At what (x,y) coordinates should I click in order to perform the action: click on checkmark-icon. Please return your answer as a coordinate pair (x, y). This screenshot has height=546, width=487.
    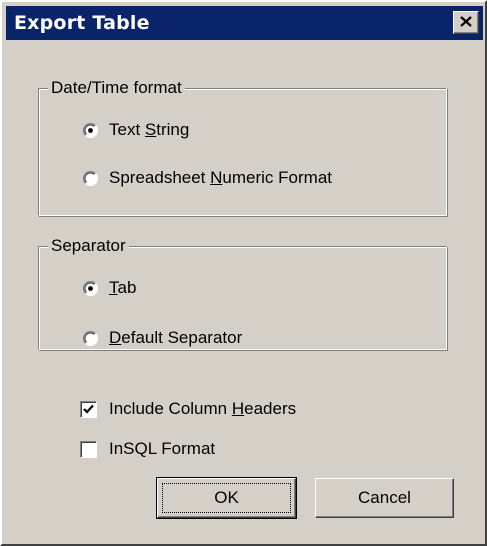
    Looking at the image, I should click on (88, 409).